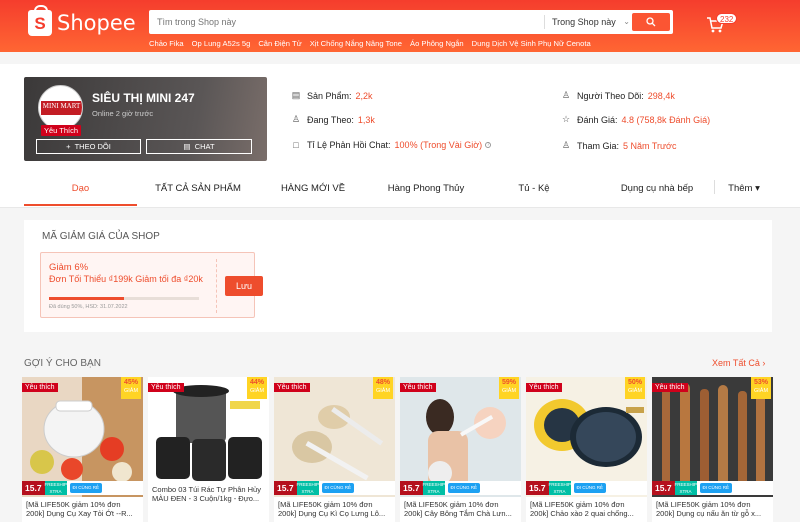  I want to click on follow-button: + THEO DÕI, so click(88, 146).